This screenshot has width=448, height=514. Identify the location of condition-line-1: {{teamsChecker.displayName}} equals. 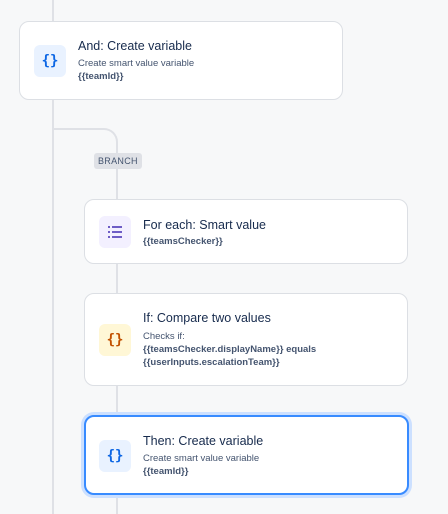
(229, 349).